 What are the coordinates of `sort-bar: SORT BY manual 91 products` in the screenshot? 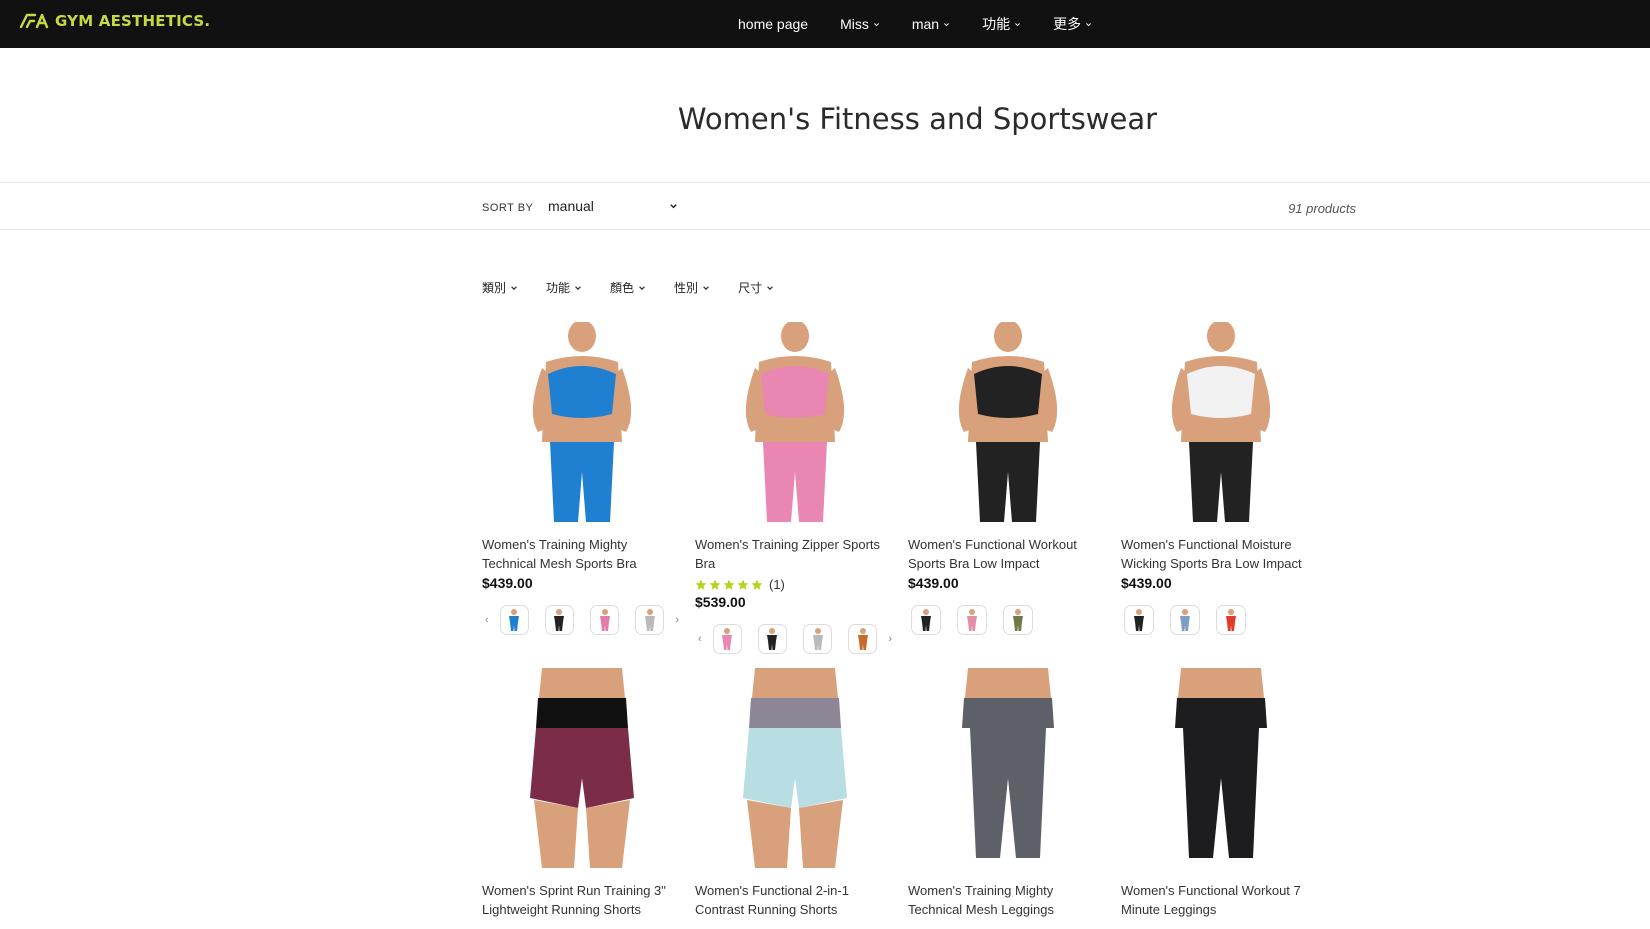 It's located at (825, 206).